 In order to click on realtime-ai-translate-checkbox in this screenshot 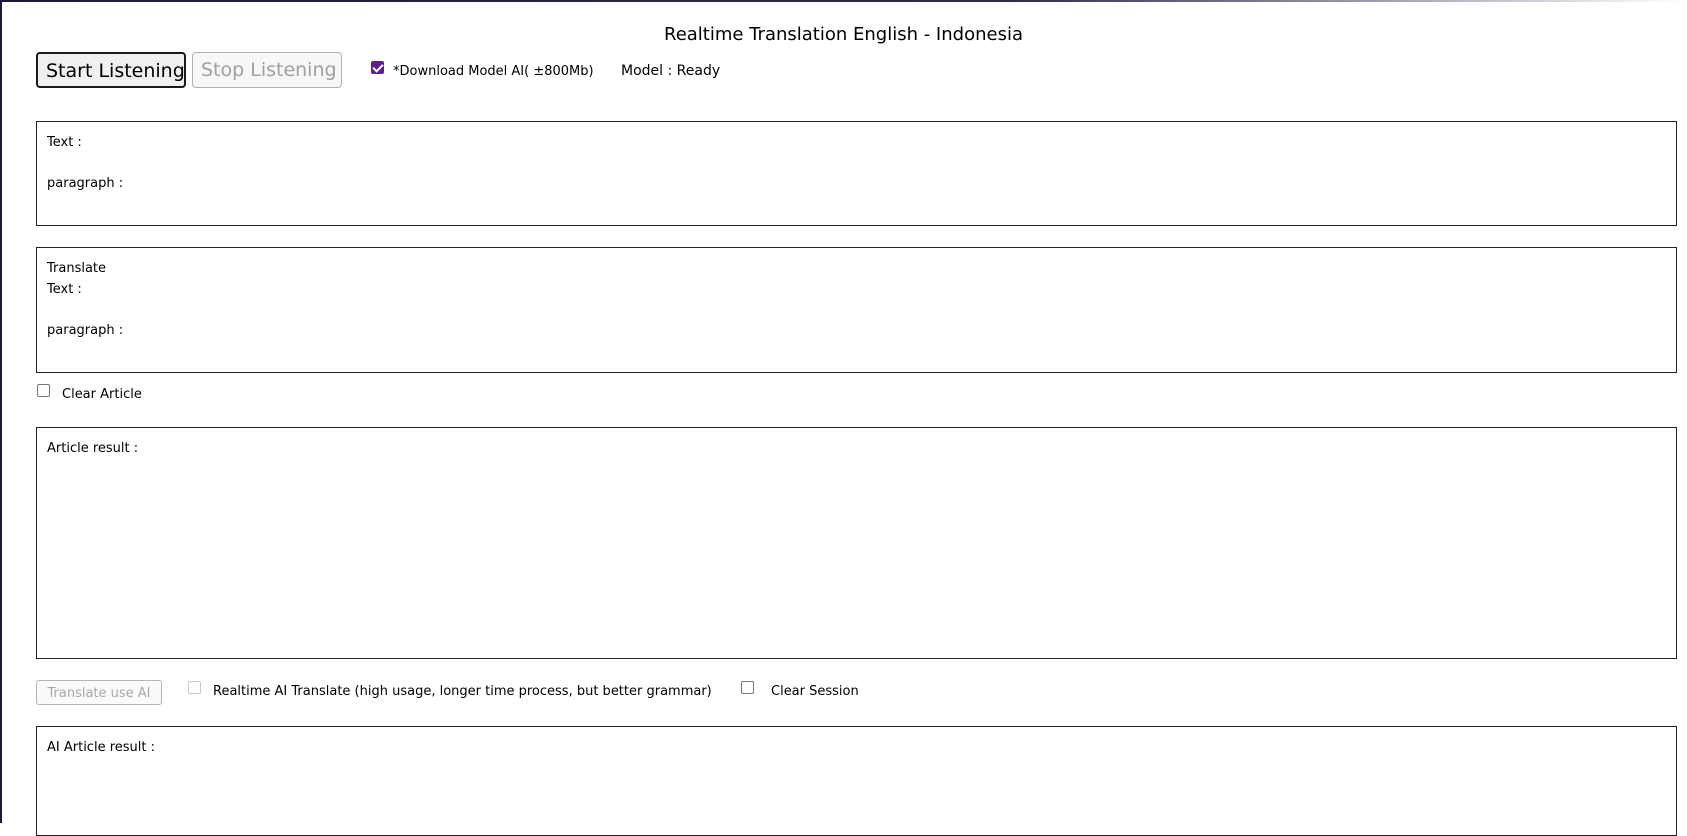, I will do `click(194, 687)`.